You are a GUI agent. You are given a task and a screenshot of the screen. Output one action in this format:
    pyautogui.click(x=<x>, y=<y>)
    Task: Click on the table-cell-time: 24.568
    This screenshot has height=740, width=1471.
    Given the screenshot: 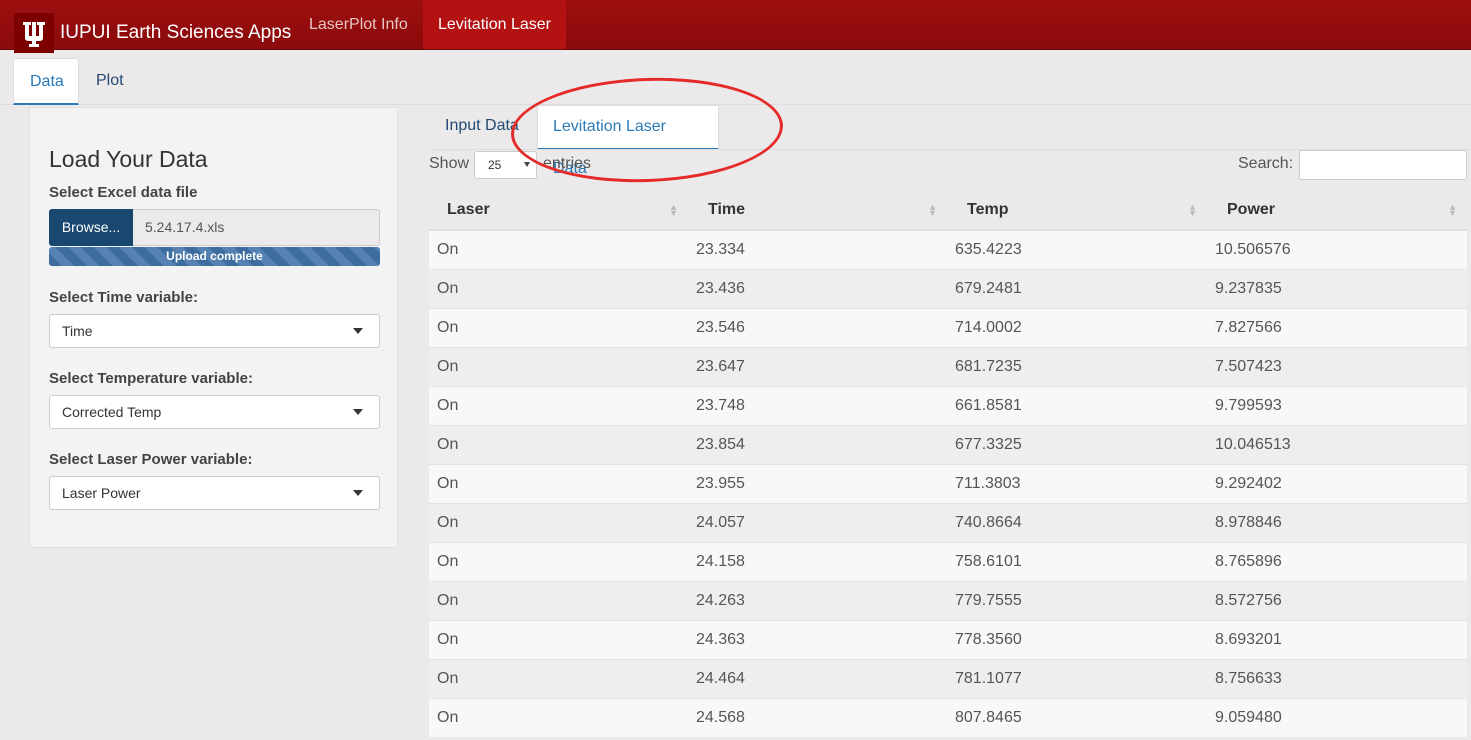 What is the action you would take?
    pyautogui.click(x=817, y=717)
    